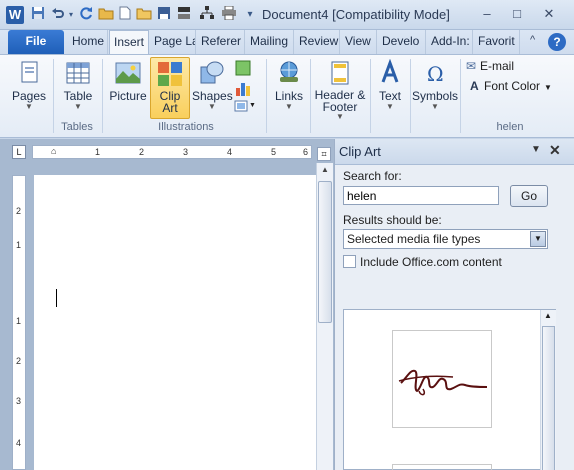  I want to click on font-color-button: A Font Color ▼, so click(511, 87).